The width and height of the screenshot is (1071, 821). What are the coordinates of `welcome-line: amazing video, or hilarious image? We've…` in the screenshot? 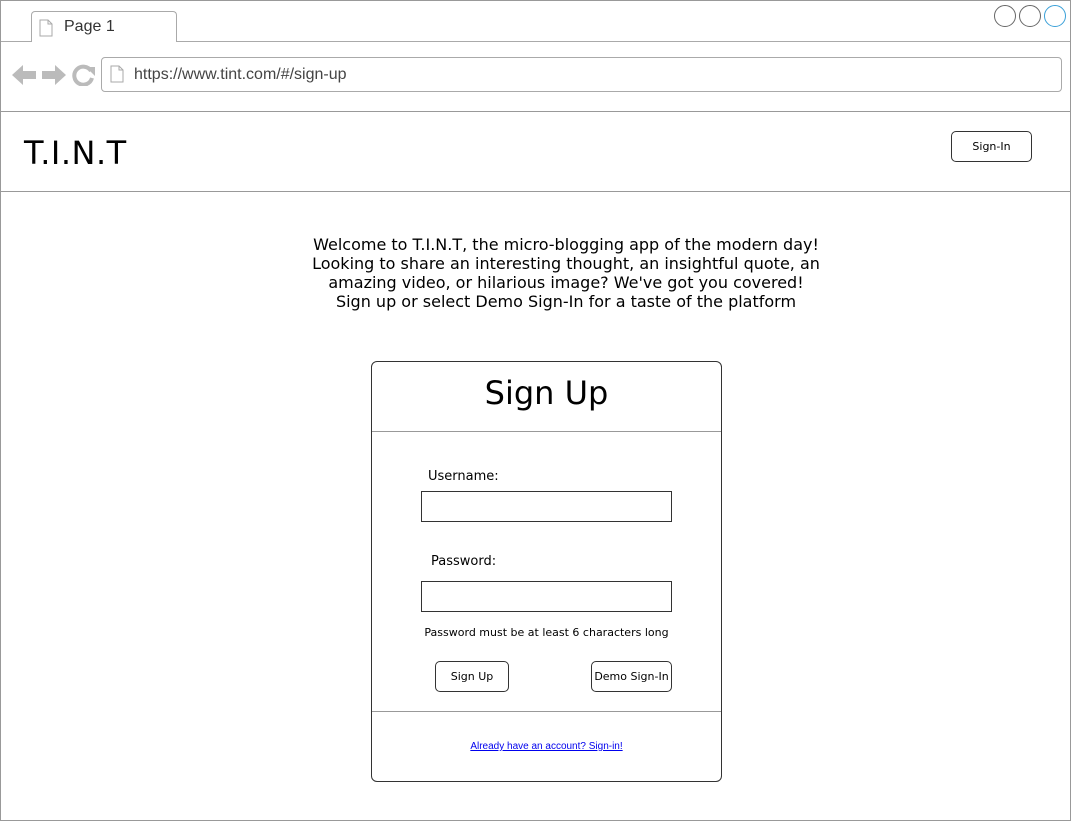 It's located at (566, 282).